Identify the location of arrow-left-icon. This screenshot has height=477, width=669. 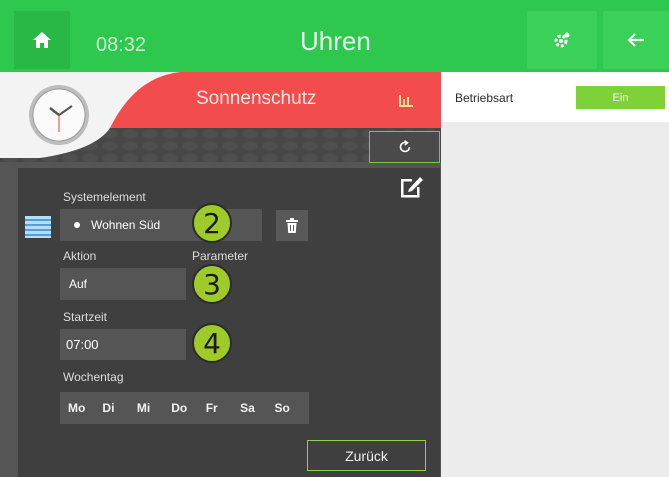
(635, 40).